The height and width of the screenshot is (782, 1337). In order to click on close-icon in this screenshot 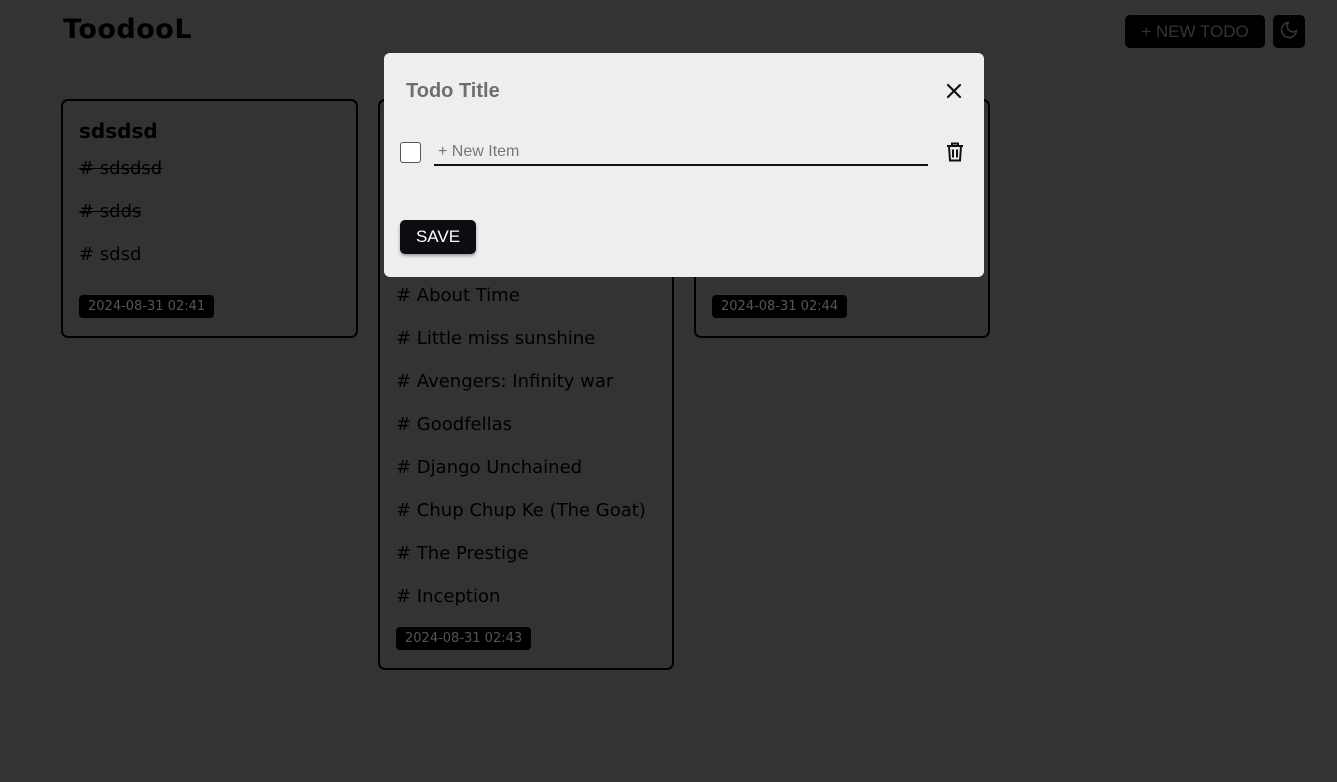, I will do `click(954, 91)`.